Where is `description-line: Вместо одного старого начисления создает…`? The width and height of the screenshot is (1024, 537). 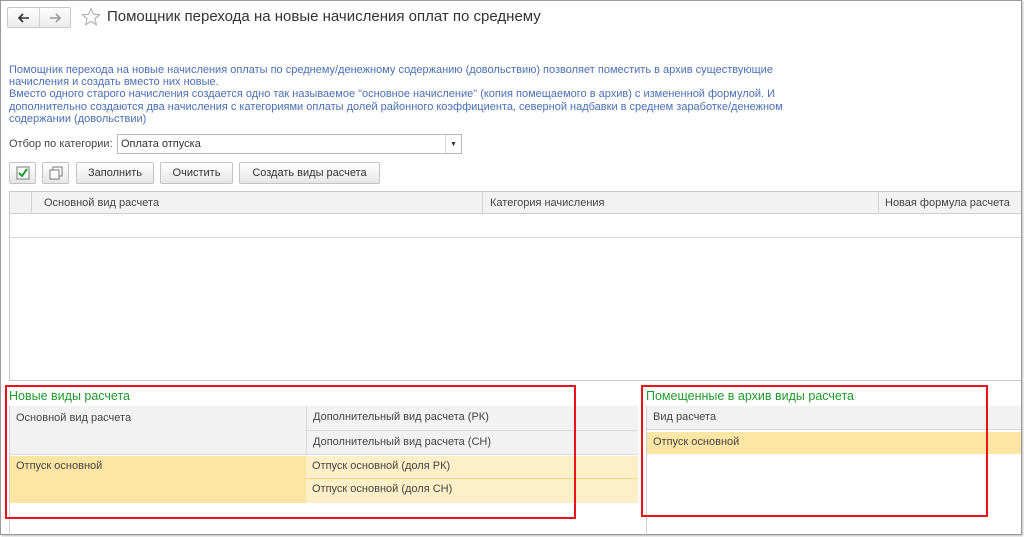
description-line: Вместо одного старого начисления создает… is located at coordinates (392, 94).